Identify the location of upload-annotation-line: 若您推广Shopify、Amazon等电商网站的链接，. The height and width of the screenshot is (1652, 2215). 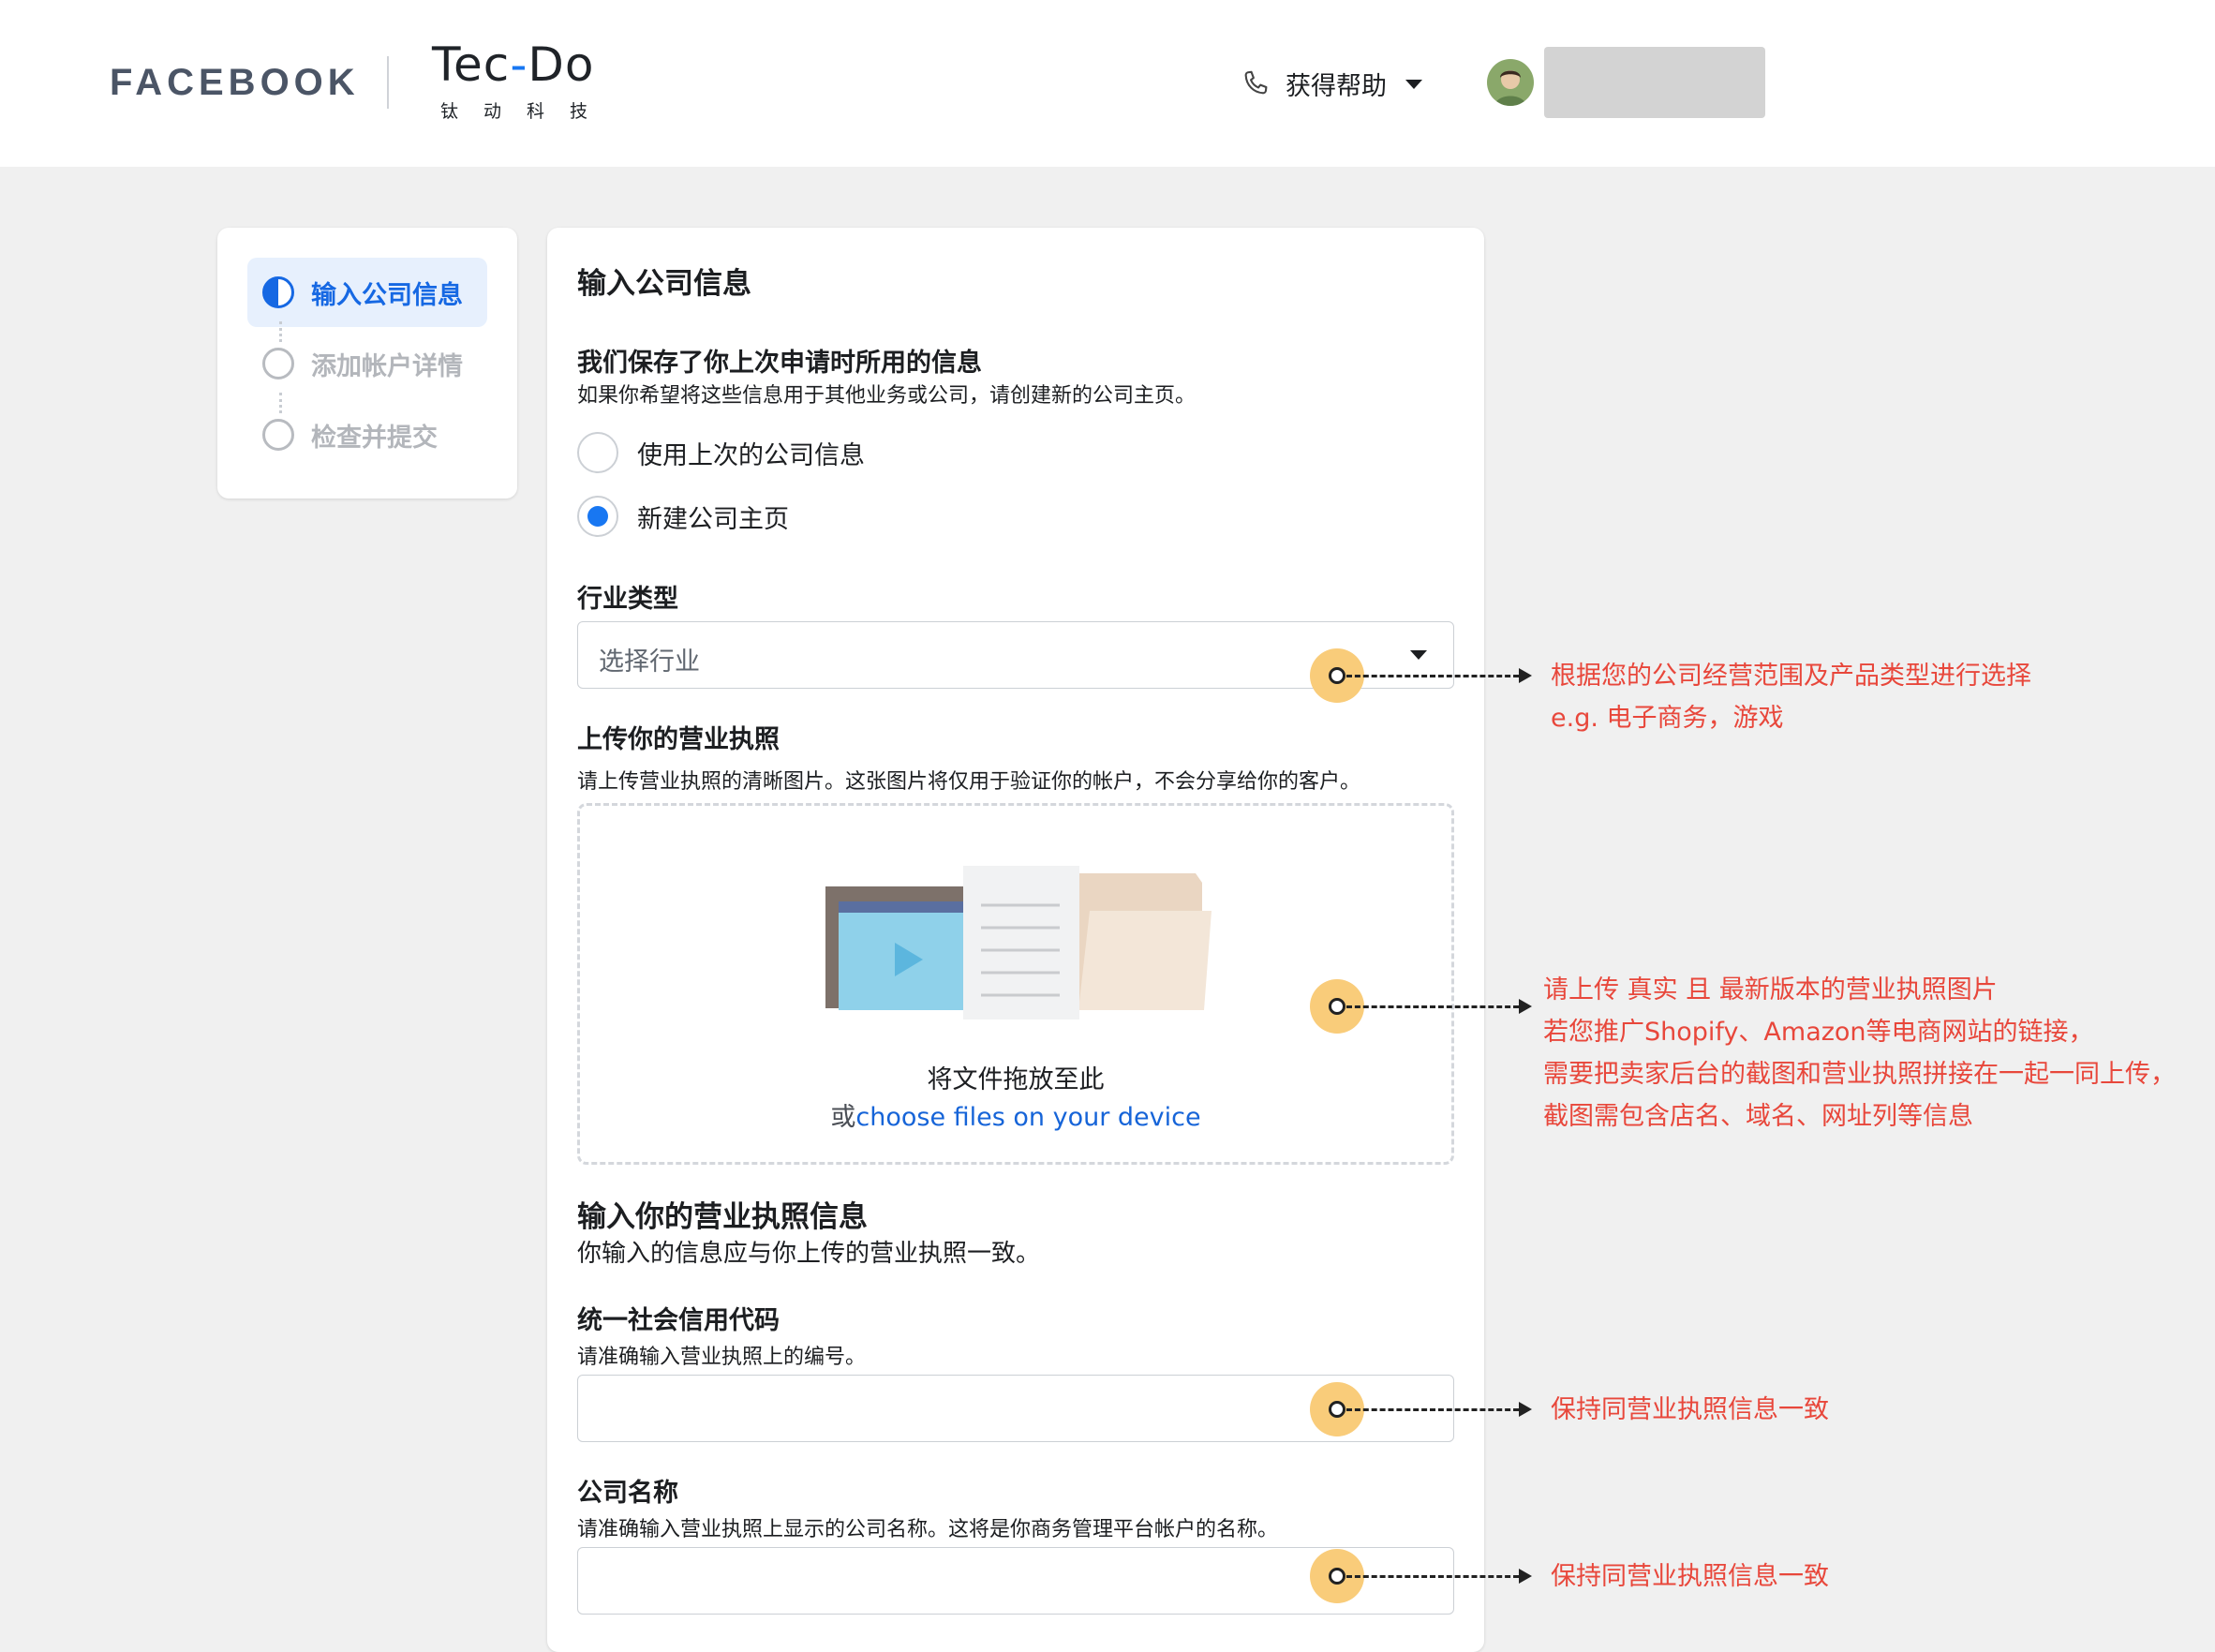
(1818, 1032).